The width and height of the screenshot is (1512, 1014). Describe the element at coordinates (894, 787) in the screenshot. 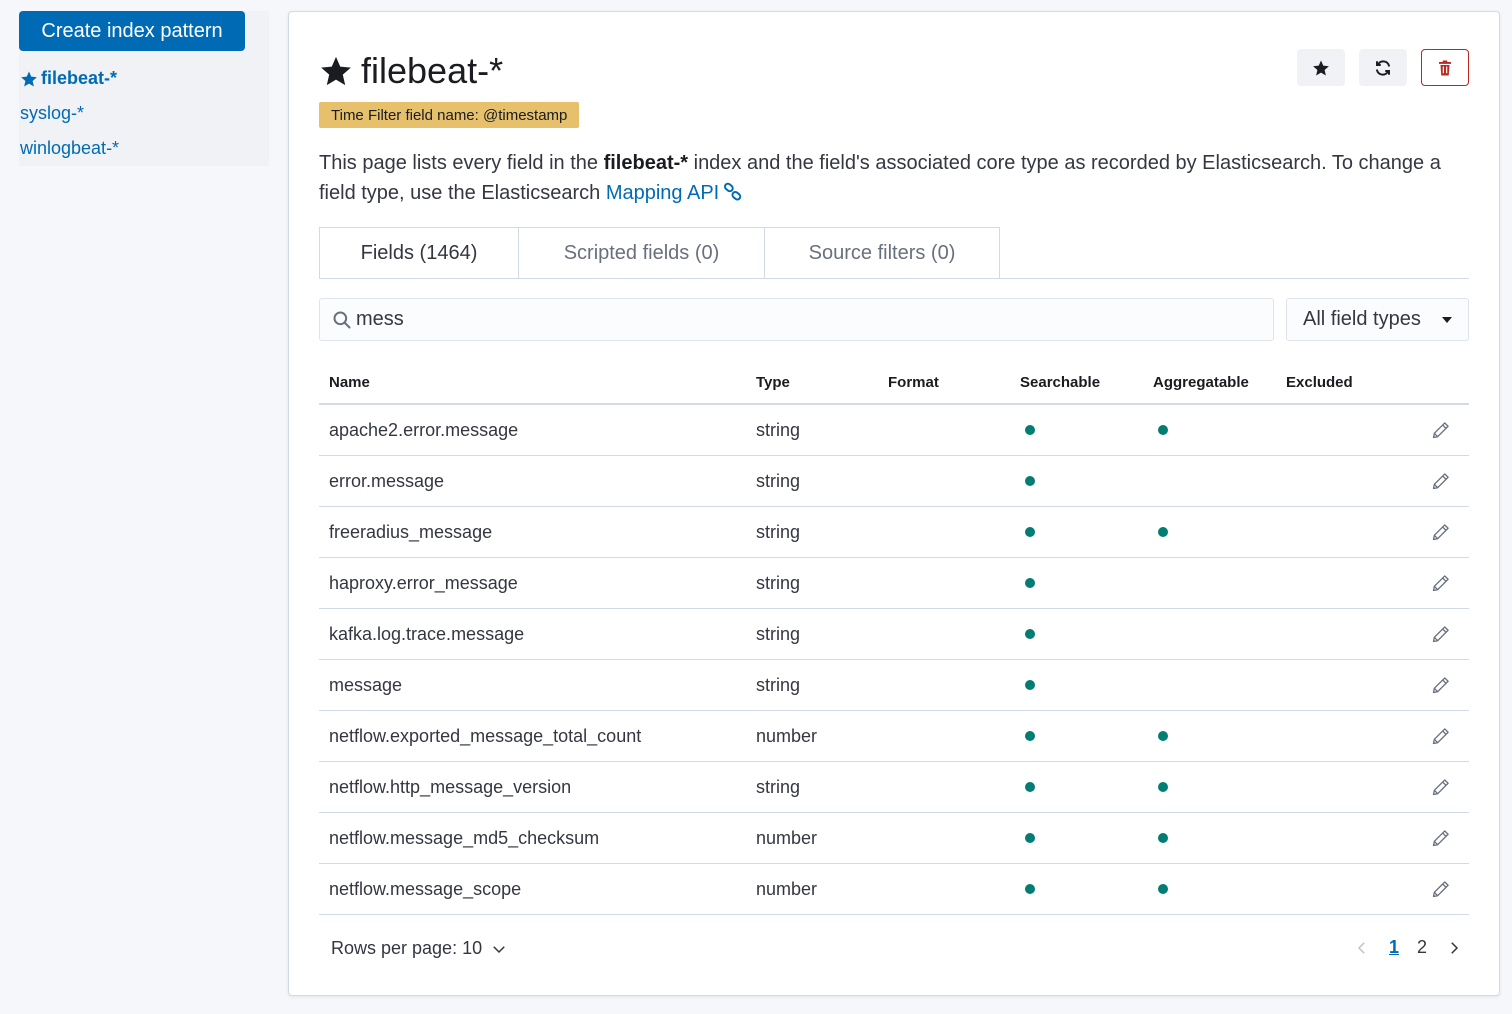

I see `table-row: netflow.http_message_version string` at that location.